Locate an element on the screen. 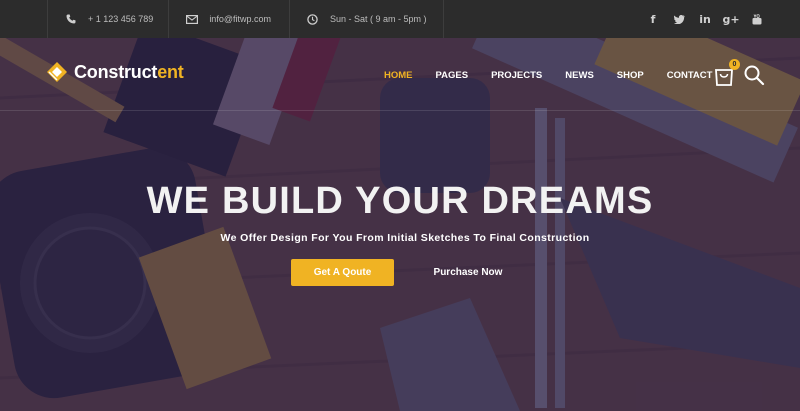 The width and height of the screenshot is (800, 411). facebook-icon: f is located at coordinates (653, 19).